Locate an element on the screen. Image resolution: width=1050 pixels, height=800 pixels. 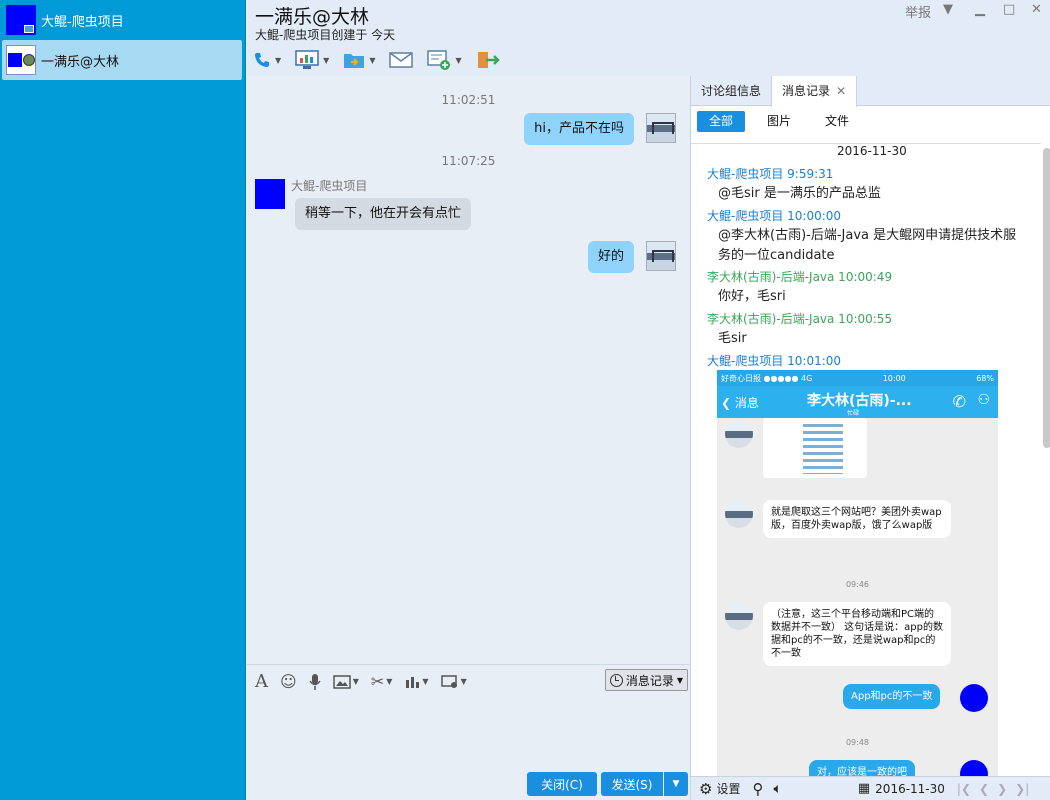
message-timestamp: 11:07:25 is located at coordinates (468, 161).